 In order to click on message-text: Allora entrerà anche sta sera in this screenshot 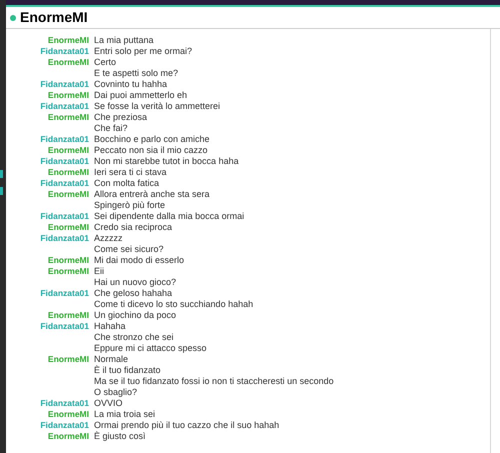, I will do `click(152, 194)`.